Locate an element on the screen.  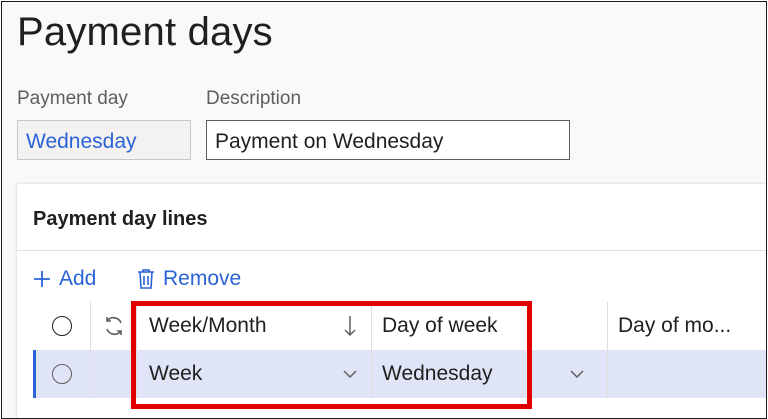
card-divider is located at coordinates (391, 250).